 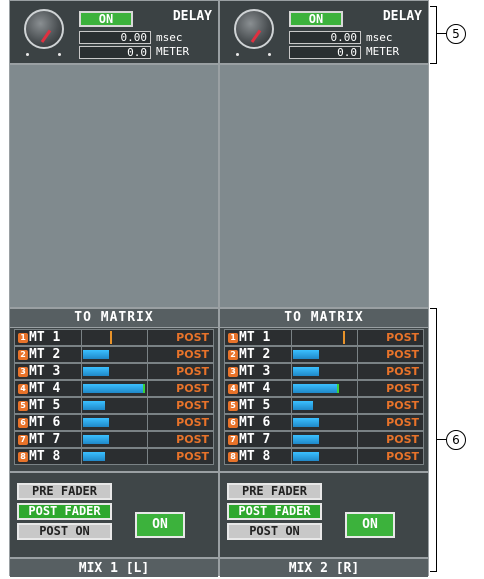 I want to click on callout-number: 5, so click(x=456, y=34).